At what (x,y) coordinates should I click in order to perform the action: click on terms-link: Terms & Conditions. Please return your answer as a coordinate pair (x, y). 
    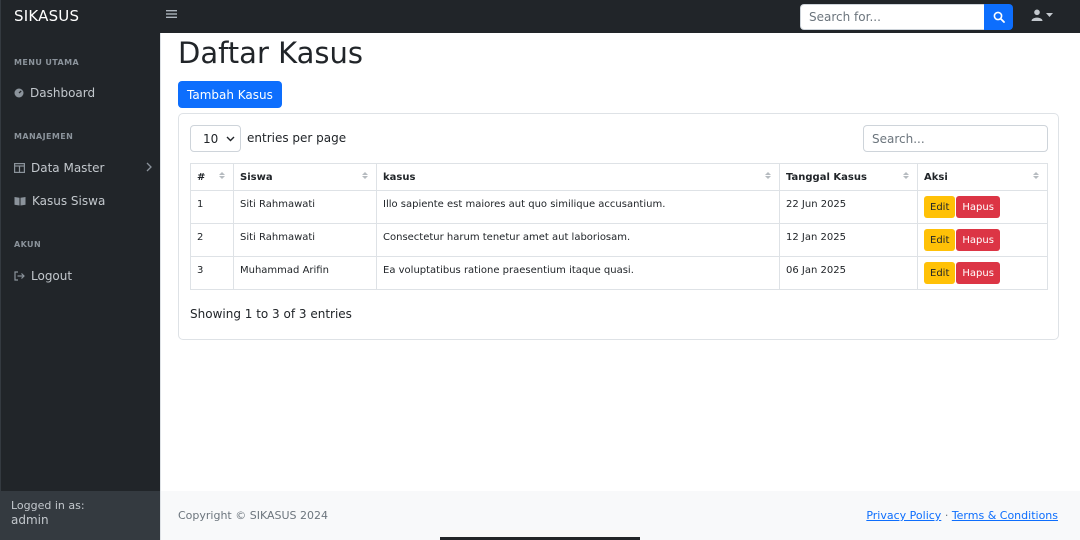
    Looking at the image, I should click on (1005, 515).